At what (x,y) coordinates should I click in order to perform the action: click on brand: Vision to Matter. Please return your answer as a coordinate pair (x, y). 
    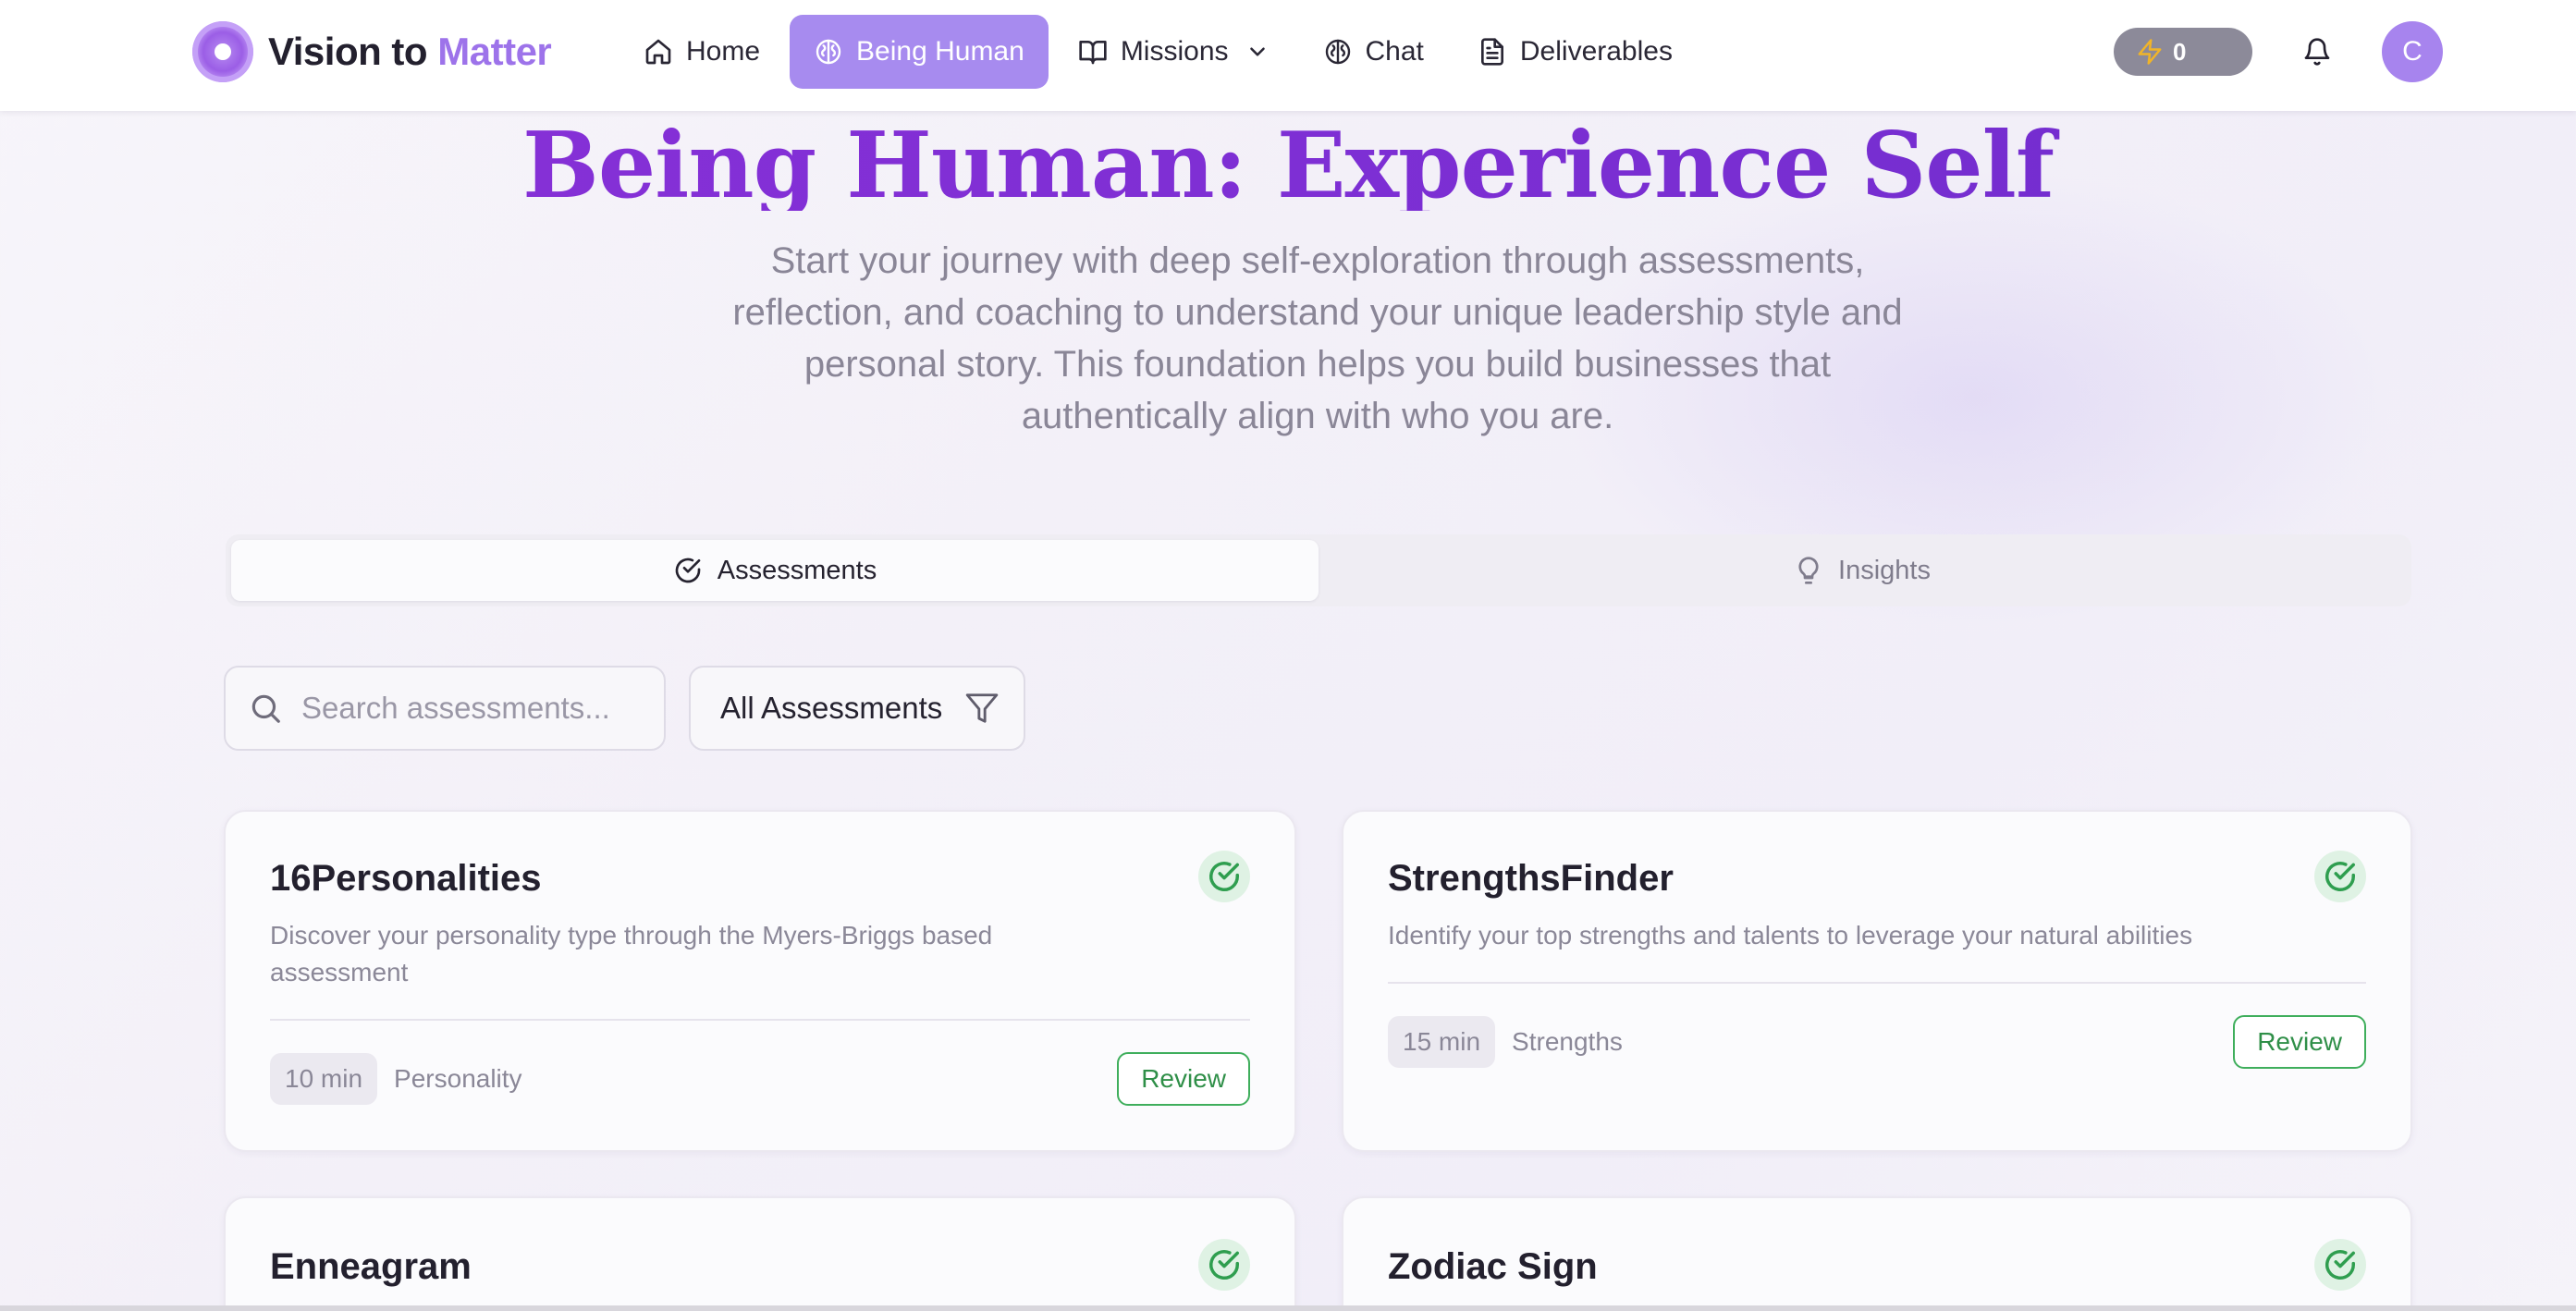
    Looking at the image, I should click on (372, 52).